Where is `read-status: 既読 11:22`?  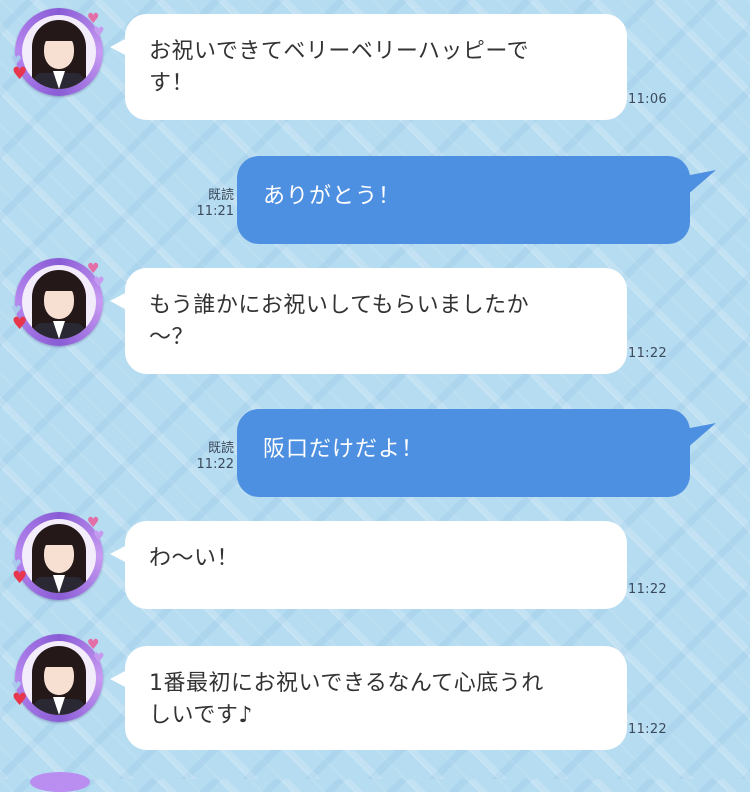
read-status: 既読 11:22 is located at coordinates (212, 457).